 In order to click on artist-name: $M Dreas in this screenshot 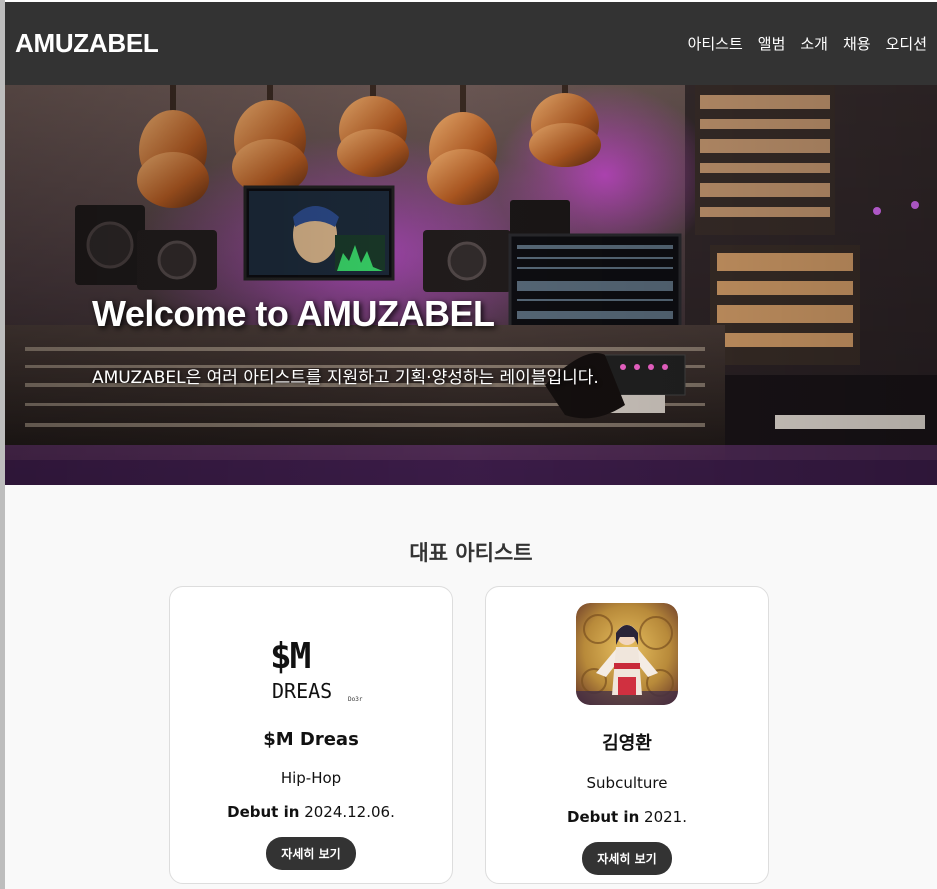, I will do `click(311, 739)`.